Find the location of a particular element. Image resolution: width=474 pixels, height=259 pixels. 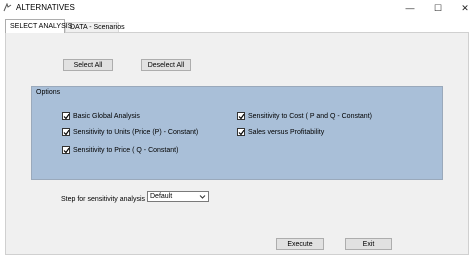

step-selected-value: Default is located at coordinates (161, 196).